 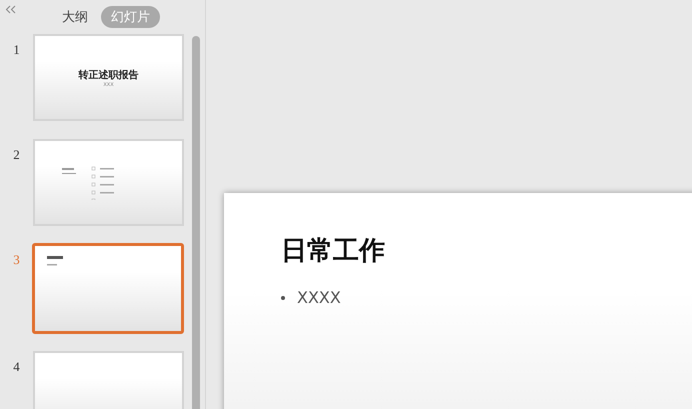 What do you see at coordinates (75, 17) in the screenshot?
I see `panel-tab: 大纲` at bounding box center [75, 17].